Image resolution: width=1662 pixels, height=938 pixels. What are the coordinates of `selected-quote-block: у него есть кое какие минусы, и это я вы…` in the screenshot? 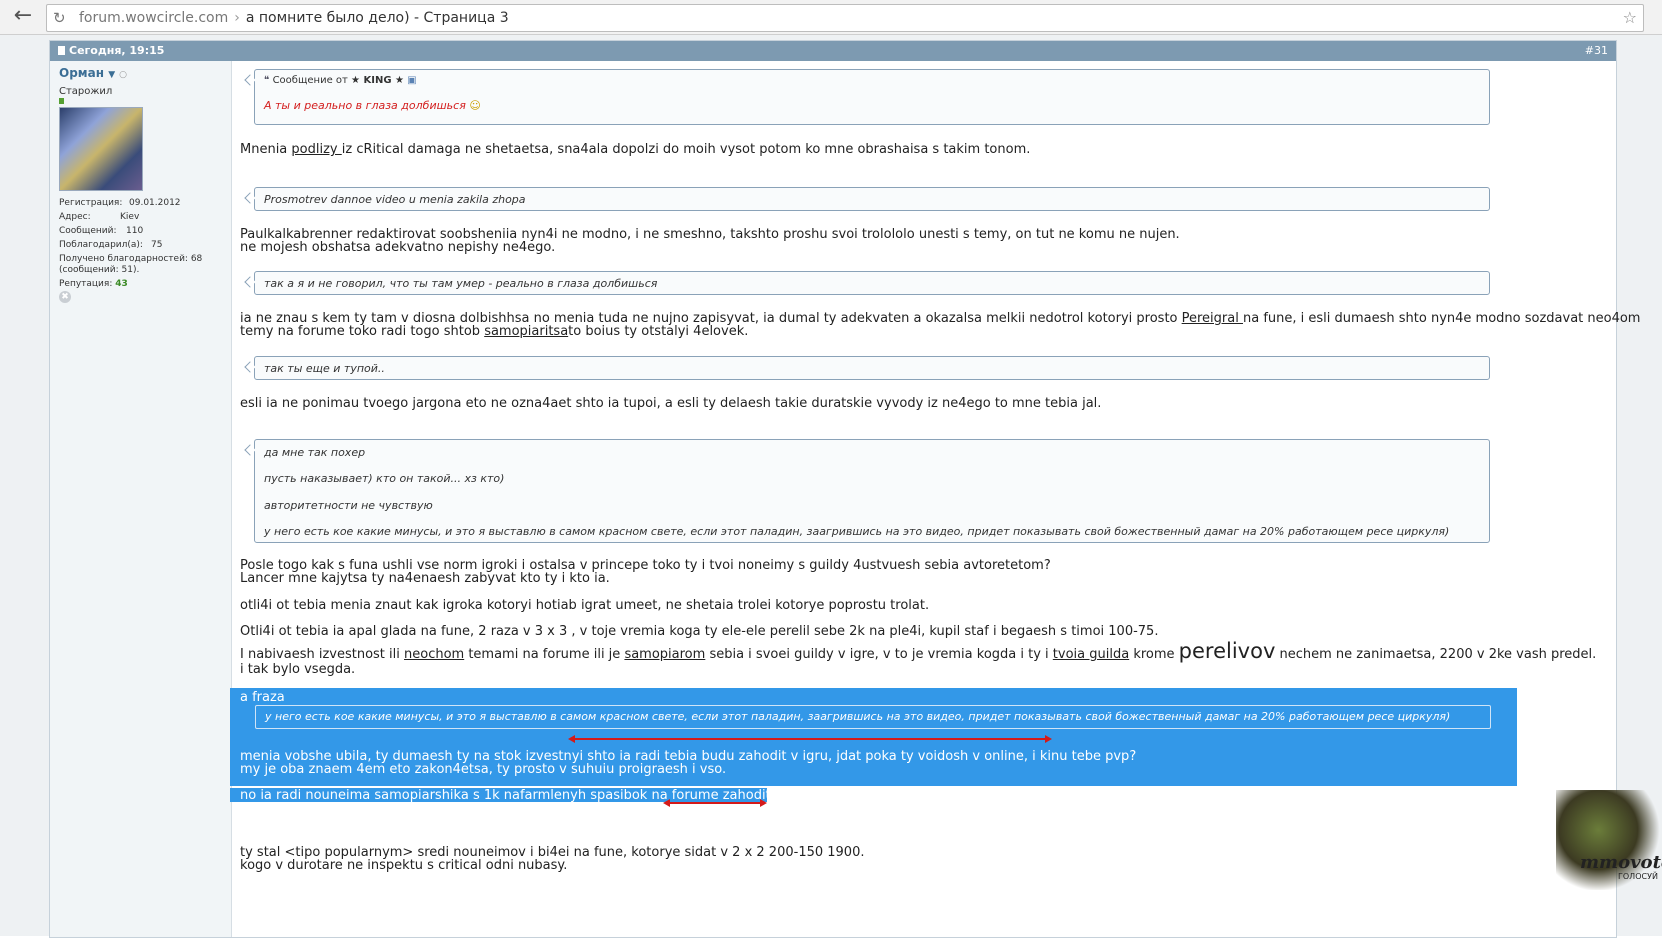 It's located at (873, 717).